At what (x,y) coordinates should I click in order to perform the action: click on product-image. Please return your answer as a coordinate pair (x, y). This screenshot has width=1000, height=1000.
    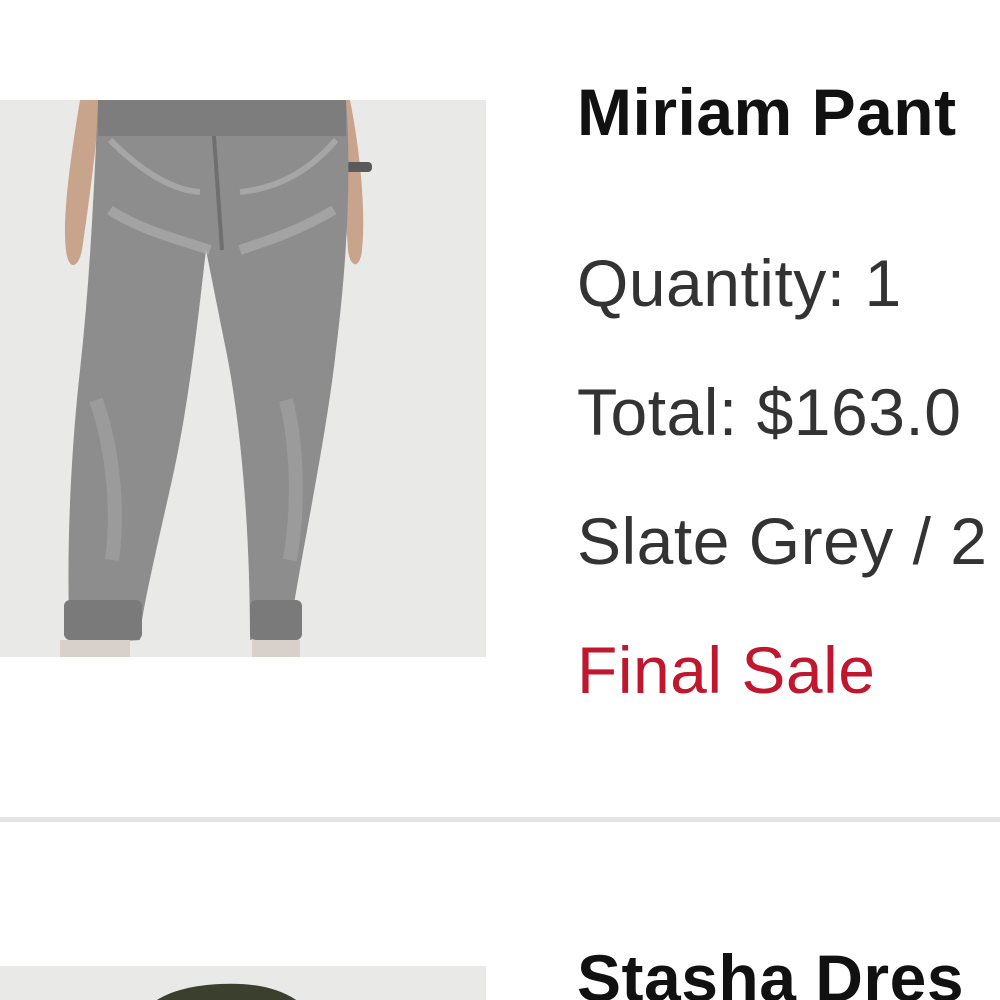
    Looking at the image, I should click on (243, 983).